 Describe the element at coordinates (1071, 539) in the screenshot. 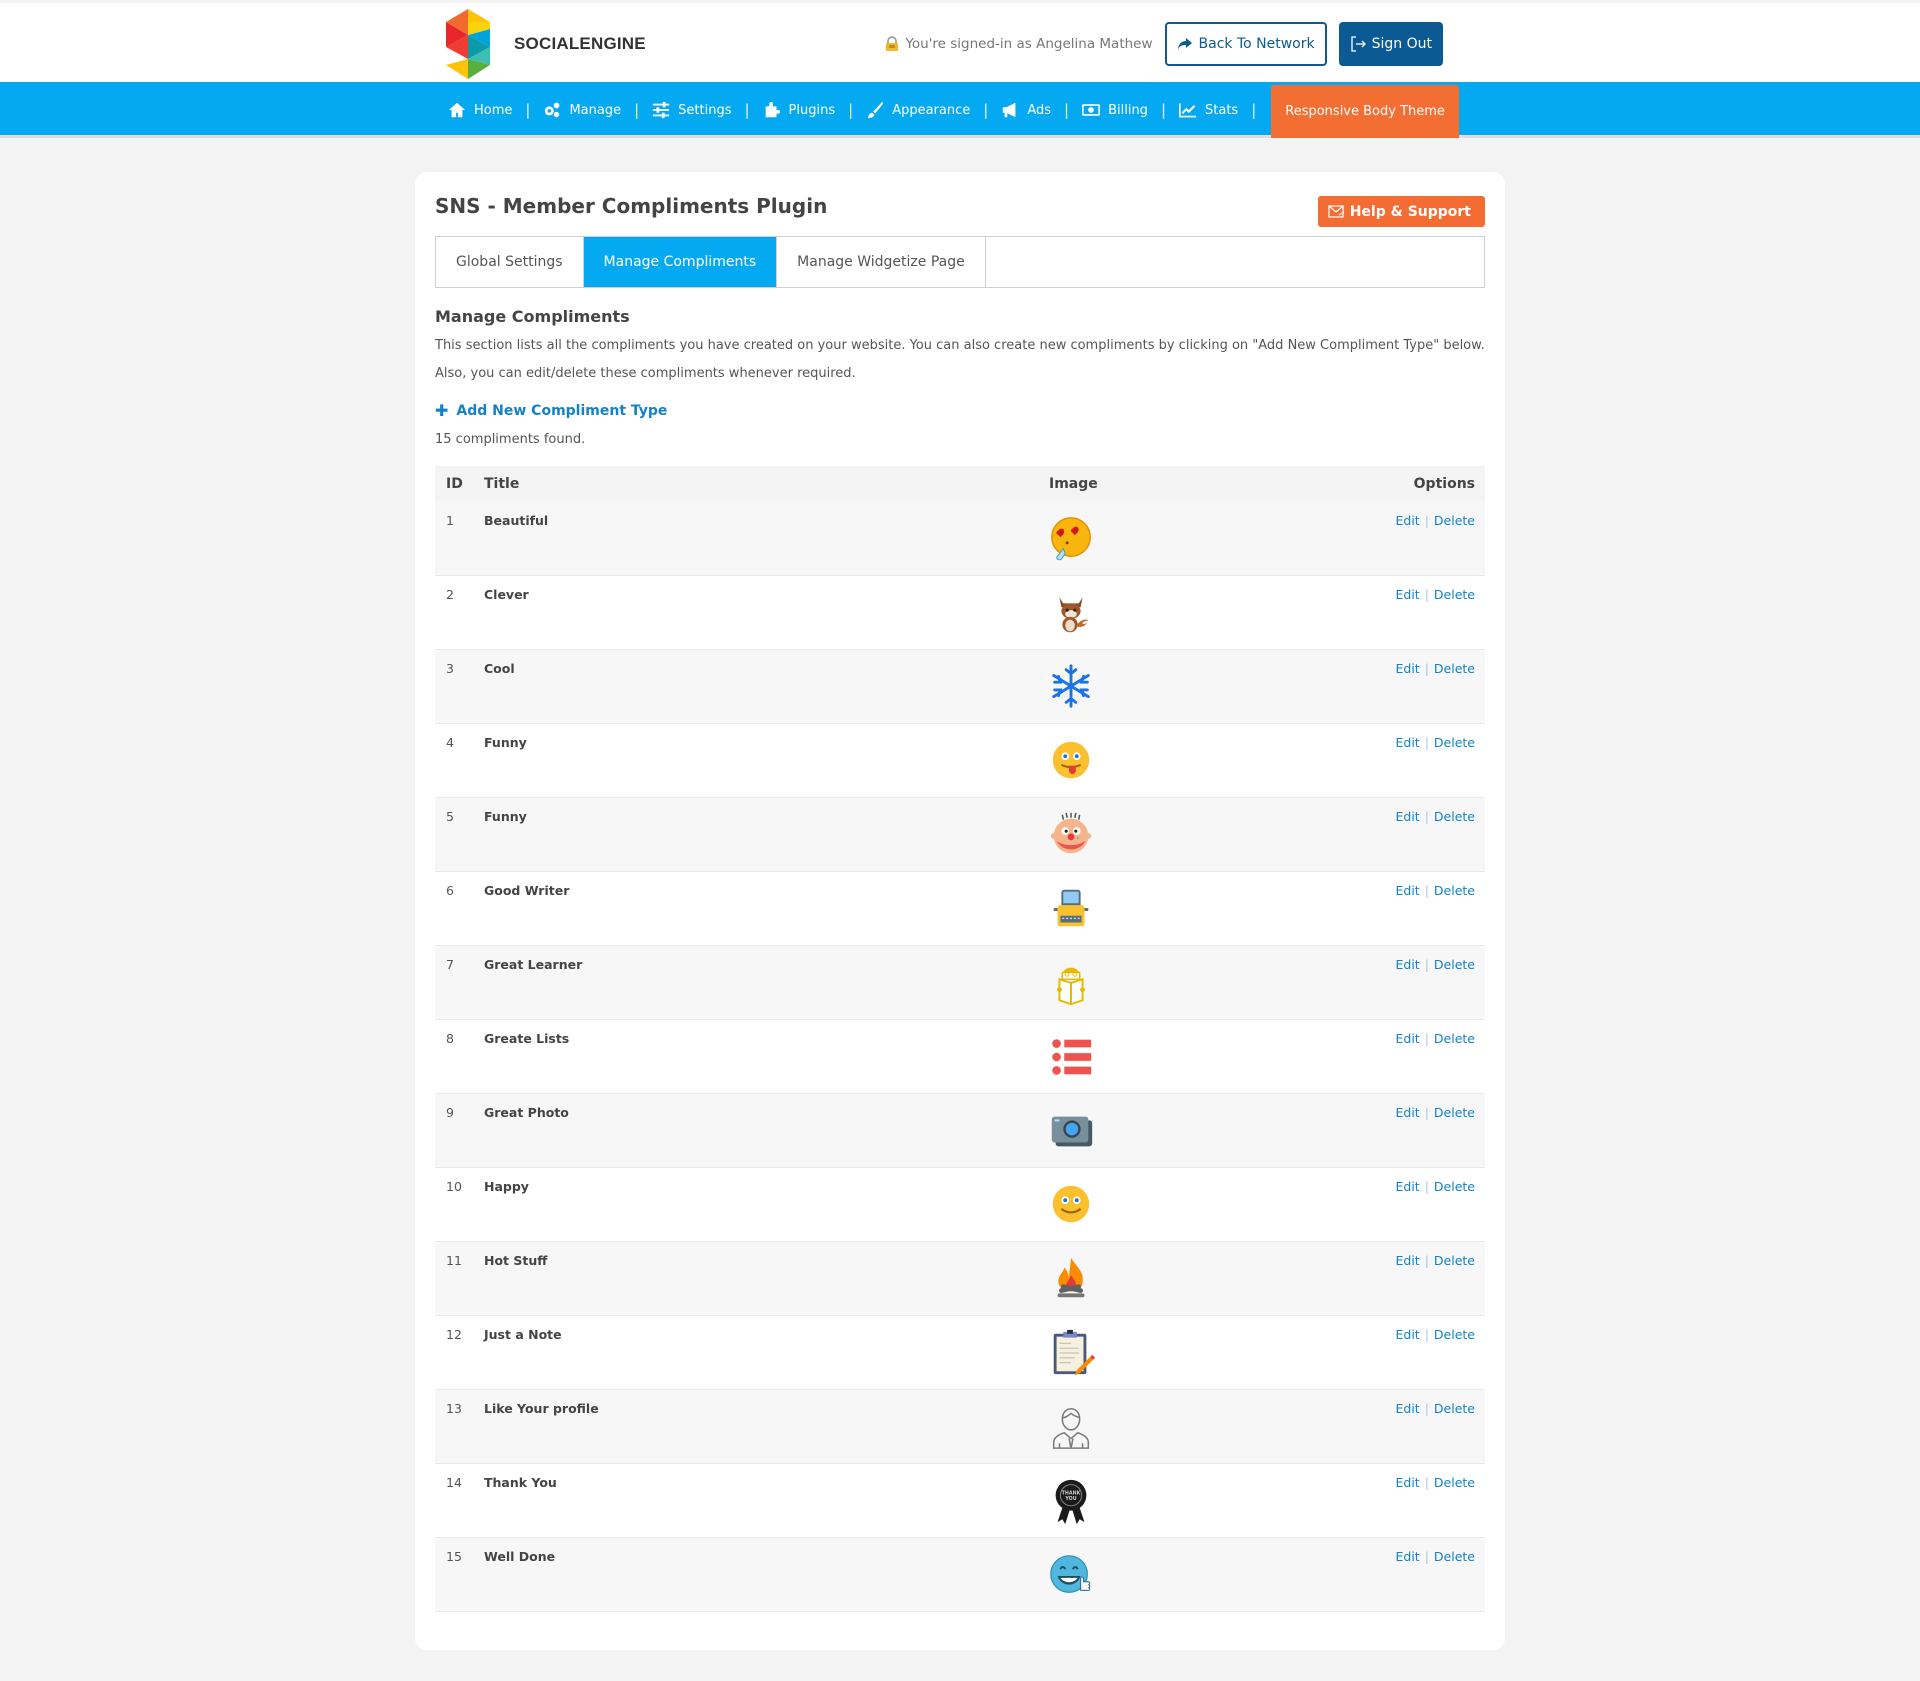

I see `love-eyes-emoji-icon` at that location.